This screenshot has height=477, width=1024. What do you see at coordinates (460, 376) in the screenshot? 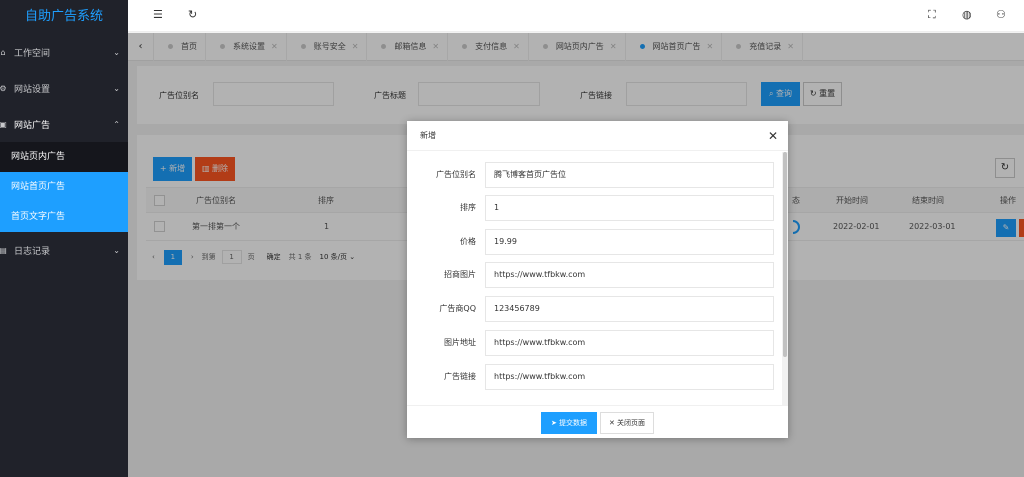
I see `field-label: 广告链接` at bounding box center [460, 376].